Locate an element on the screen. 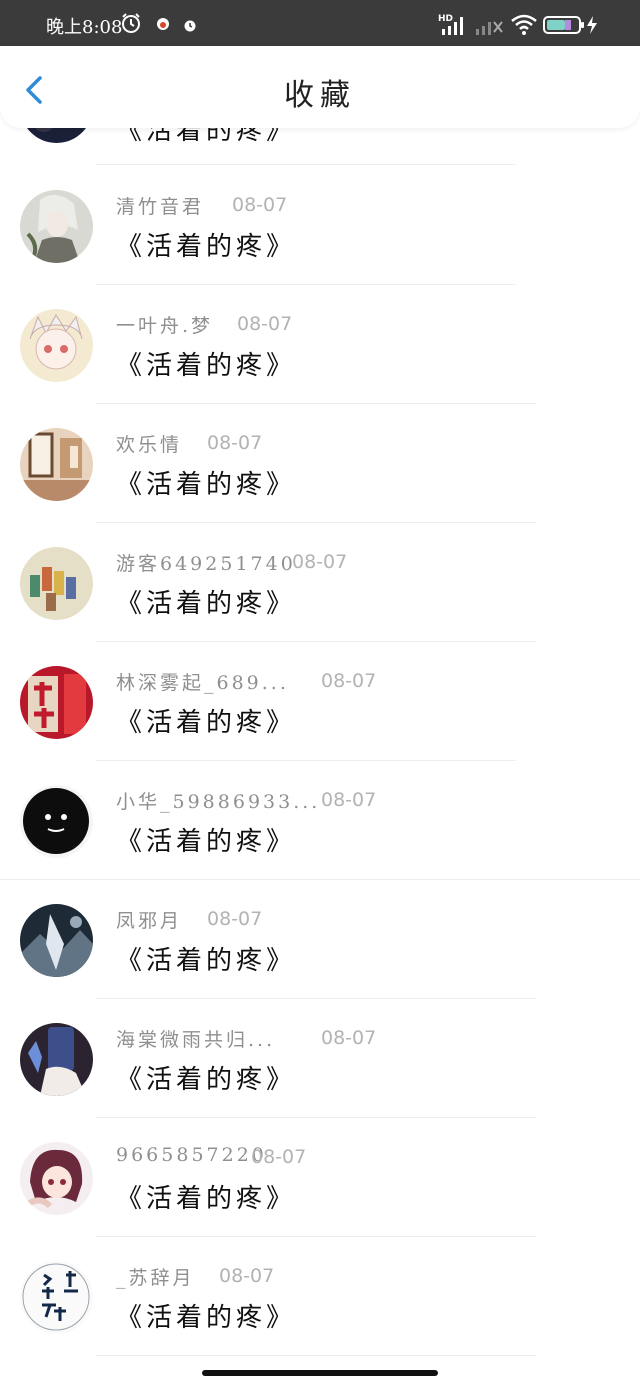  list-item: _苏辞月 08-07 《活着的疼》 is located at coordinates (320, 1296).